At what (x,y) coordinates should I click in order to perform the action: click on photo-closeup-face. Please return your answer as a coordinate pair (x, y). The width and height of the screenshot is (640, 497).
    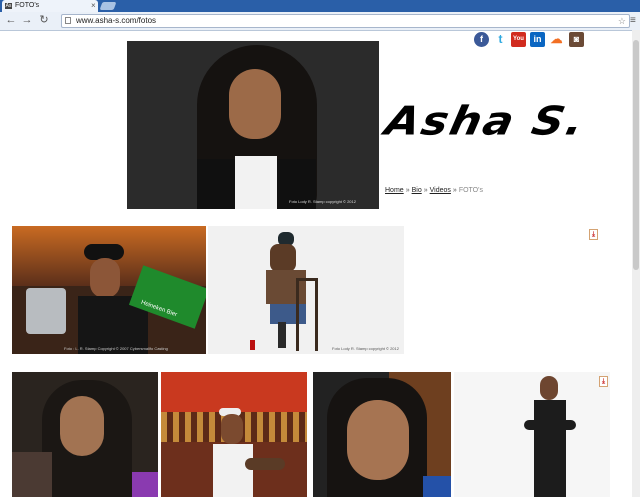
    Looking at the image, I should click on (378, 440).